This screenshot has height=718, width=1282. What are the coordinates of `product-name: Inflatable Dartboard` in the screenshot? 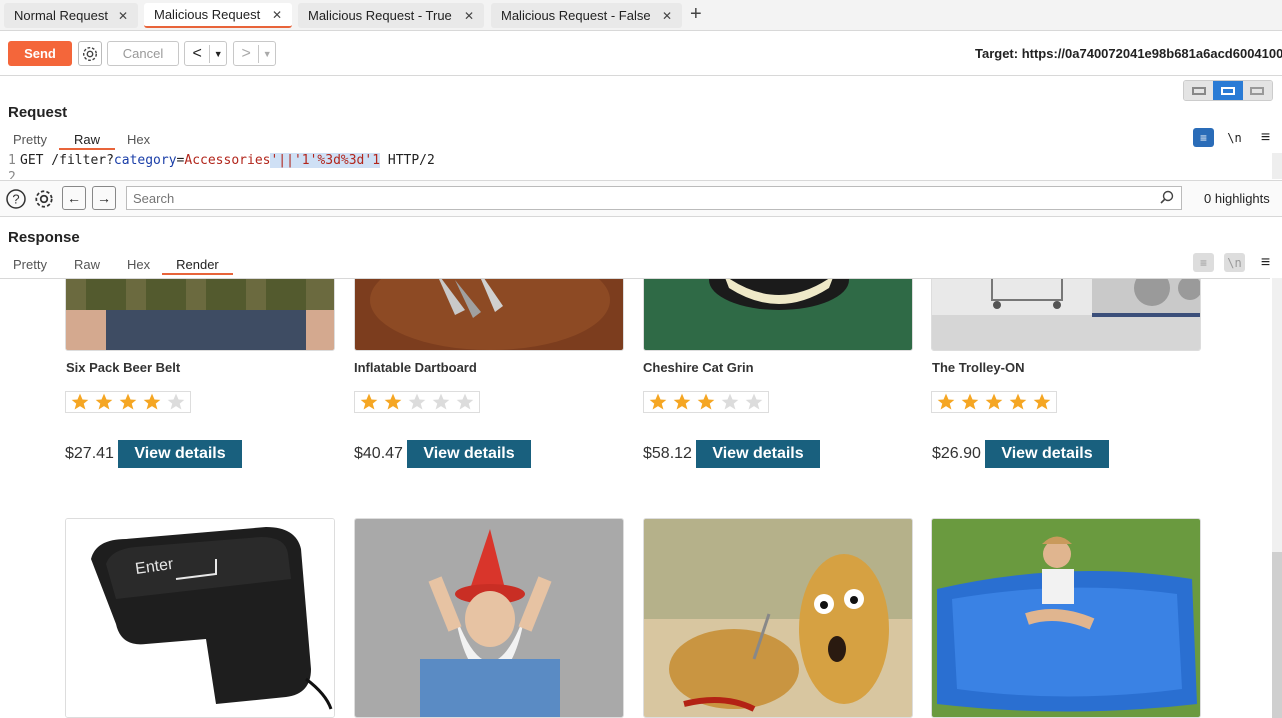 It's located at (415, 367).